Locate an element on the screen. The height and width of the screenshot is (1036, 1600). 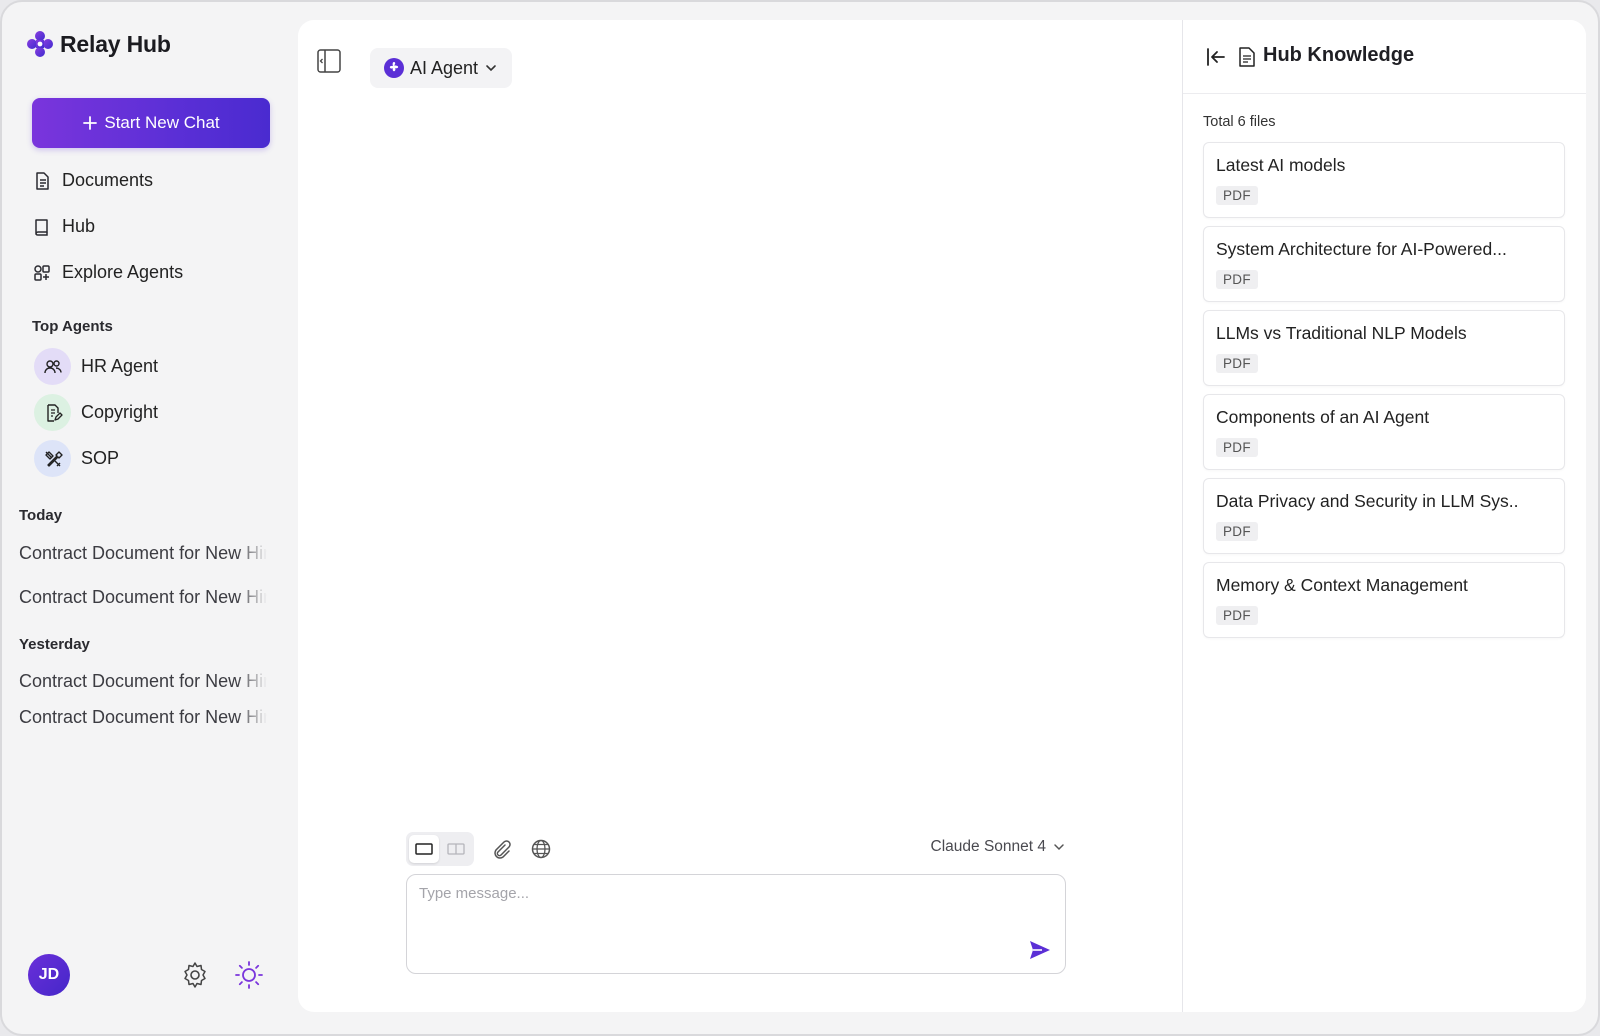
start-new-chat-button: Start New Chat is located at coordinates (151, 123).